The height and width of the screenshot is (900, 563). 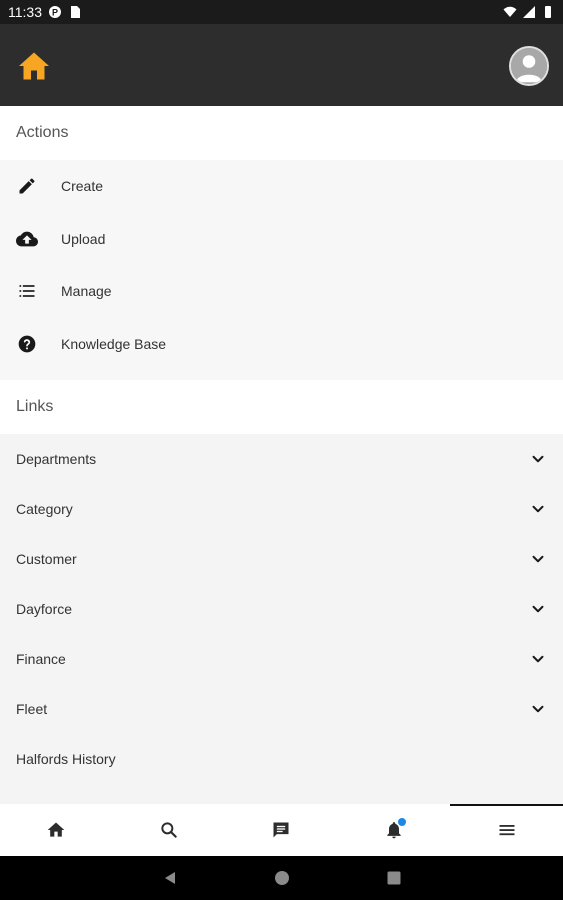 What do you see at coordinates (394, 830) in the screenshot?
I see `nav-notifications` at bounding box center [394, 830].